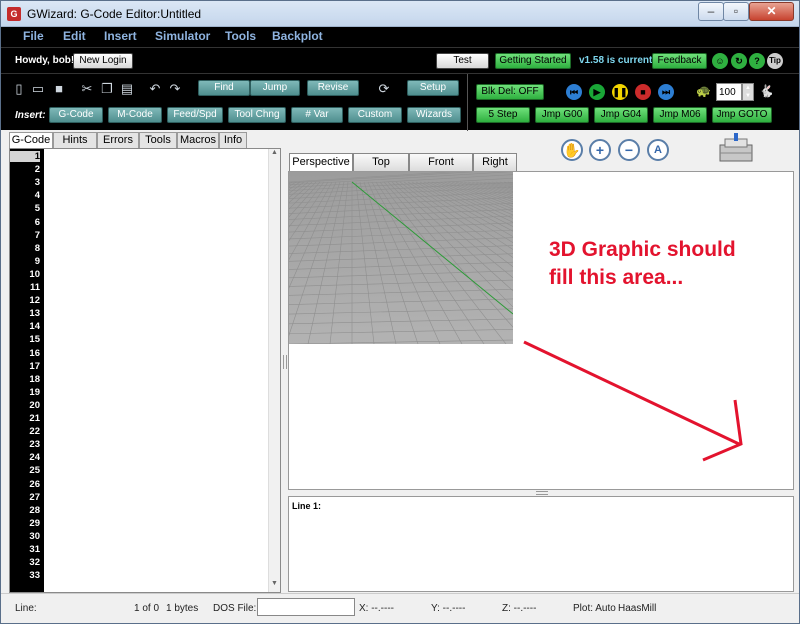  What do you see at coordinates (59, 89) in the screenshot?
I see `save-icon: ■` at bounding box center [59, 89].